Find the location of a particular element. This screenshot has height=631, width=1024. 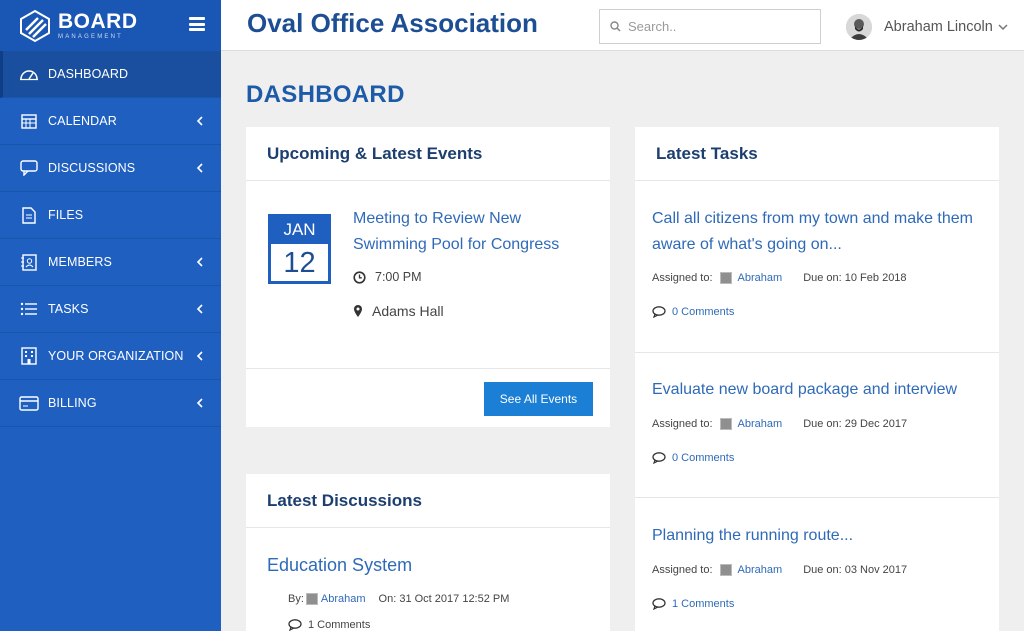

menu-toggle-icon is located at coordinates (197, 24).